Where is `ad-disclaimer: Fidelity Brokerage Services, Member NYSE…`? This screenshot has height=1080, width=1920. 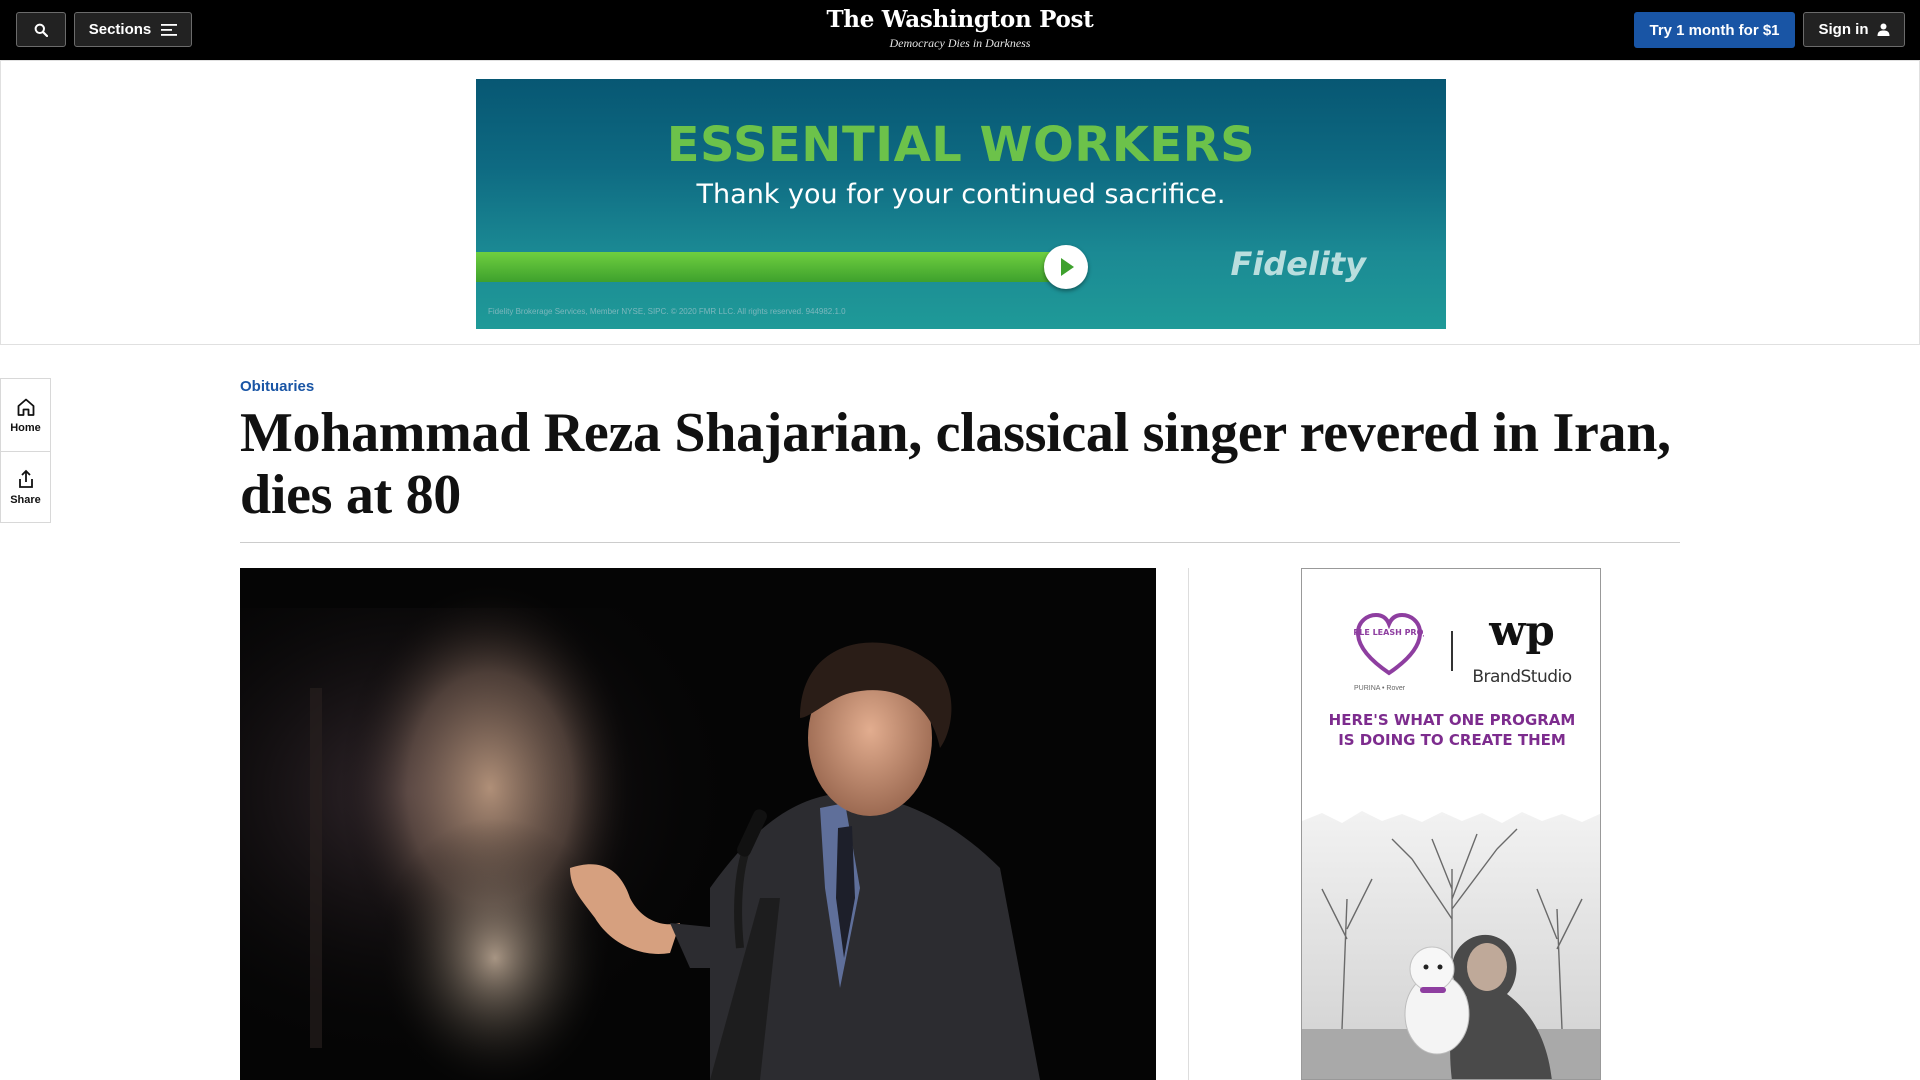 ad-disclaimer: Fidelity Brokerage Services, Member NYSE… is located at coordinates (667, 311).